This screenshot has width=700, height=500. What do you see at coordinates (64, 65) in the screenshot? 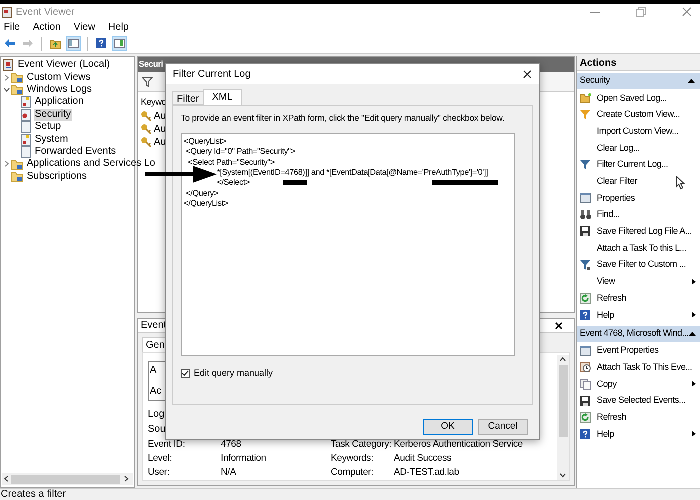
I see `tree-item: Event Viewer (Local)` at bounding box center [64, 65].